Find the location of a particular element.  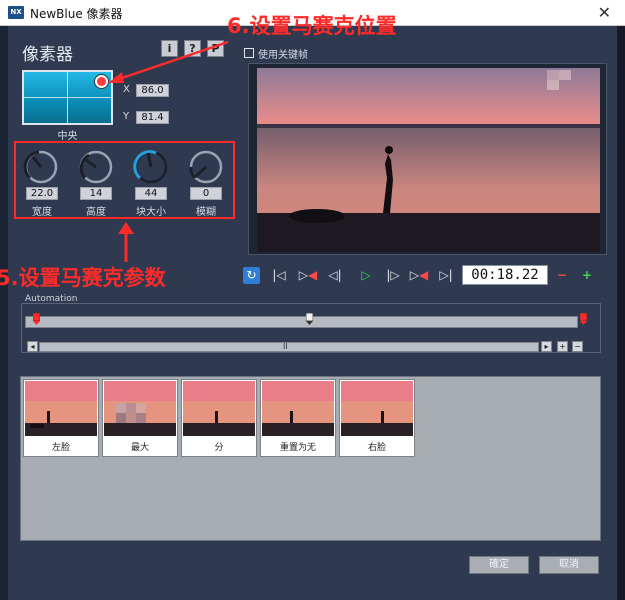

go-end-icon: ▷| is located at coordinates (446, 275).